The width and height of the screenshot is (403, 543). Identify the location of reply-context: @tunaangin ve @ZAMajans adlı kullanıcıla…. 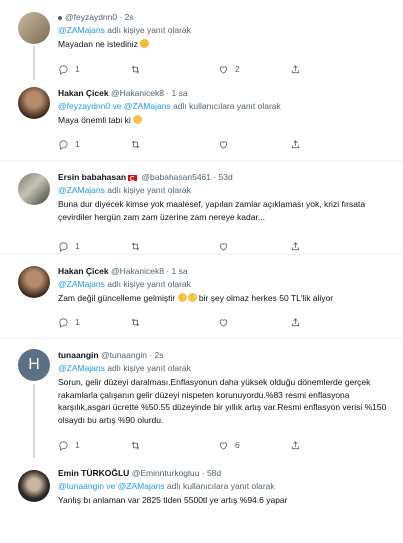
(225, 486).